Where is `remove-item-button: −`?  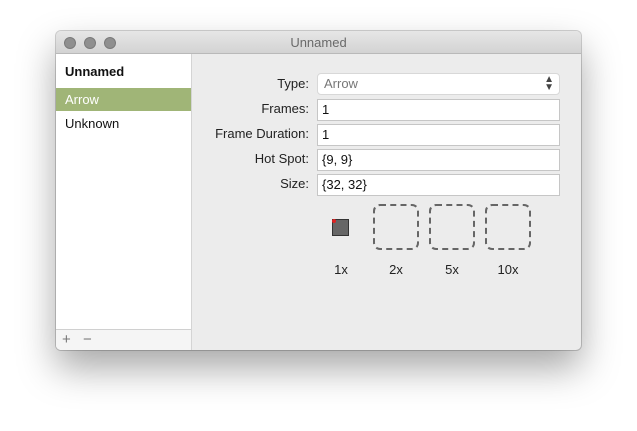
remove-item-button: − is located at coordinates (87, 340).